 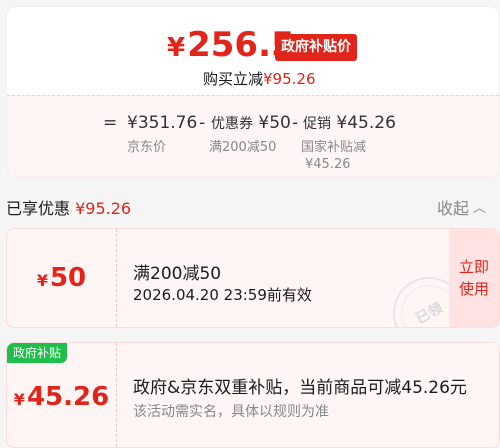 I want to click on sub-label-coupon: 满200减50, so click(x=243, y=147).